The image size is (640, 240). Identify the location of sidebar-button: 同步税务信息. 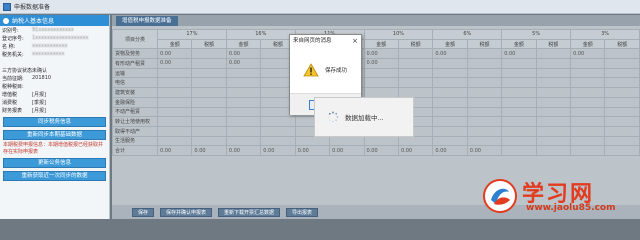
(54, 122).